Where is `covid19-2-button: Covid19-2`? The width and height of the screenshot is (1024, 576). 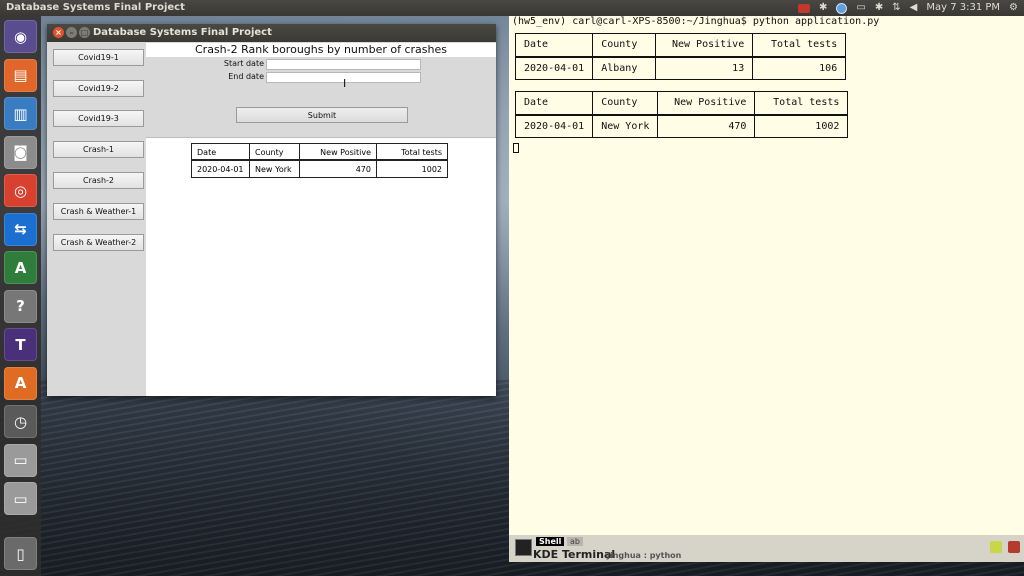
covid19-2-button: Covid19-2 is located at coordinates (98, 88).